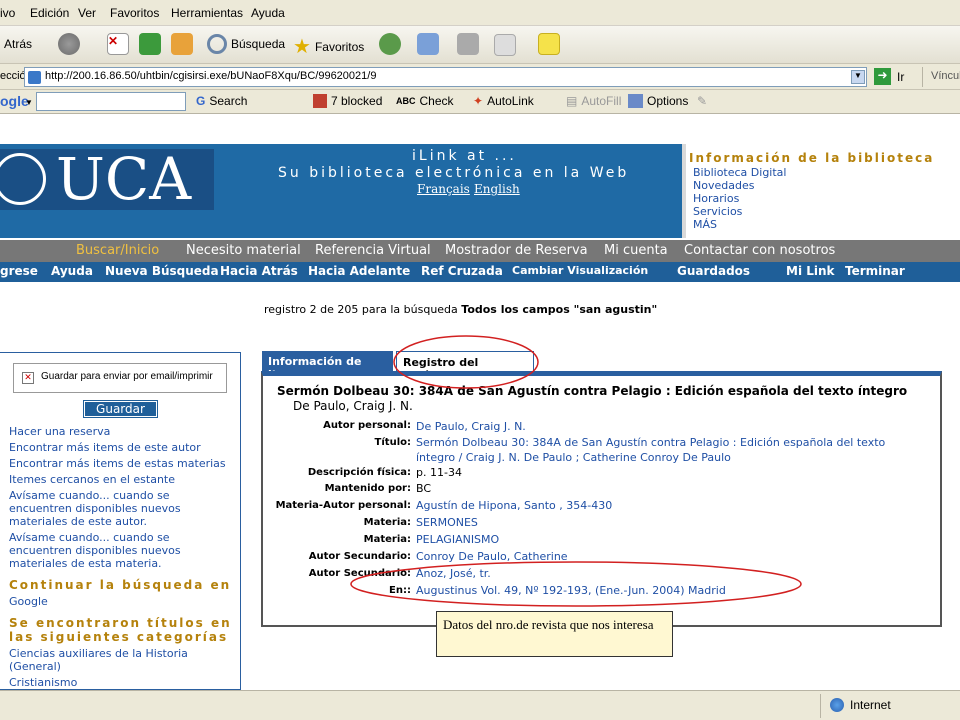  I want to click on source-field-highlight, so click(576, 584).